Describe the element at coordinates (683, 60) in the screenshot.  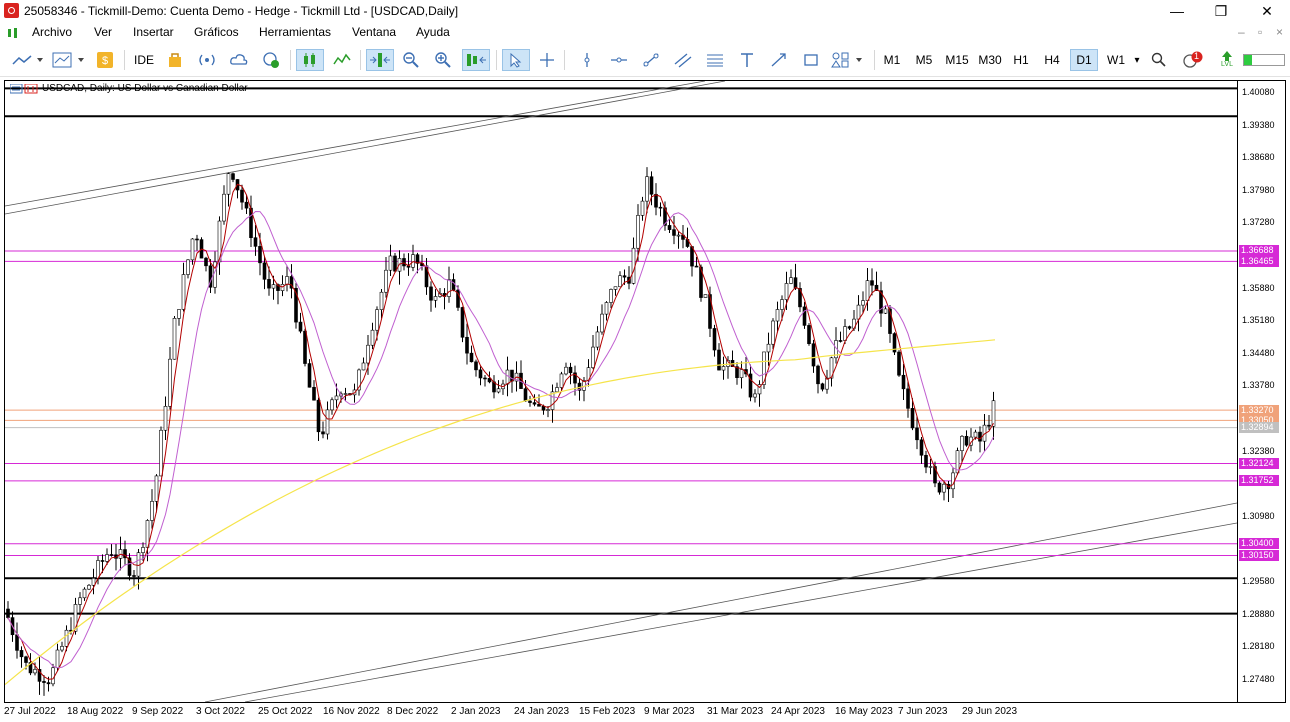
I see `channel-icon` at that location.